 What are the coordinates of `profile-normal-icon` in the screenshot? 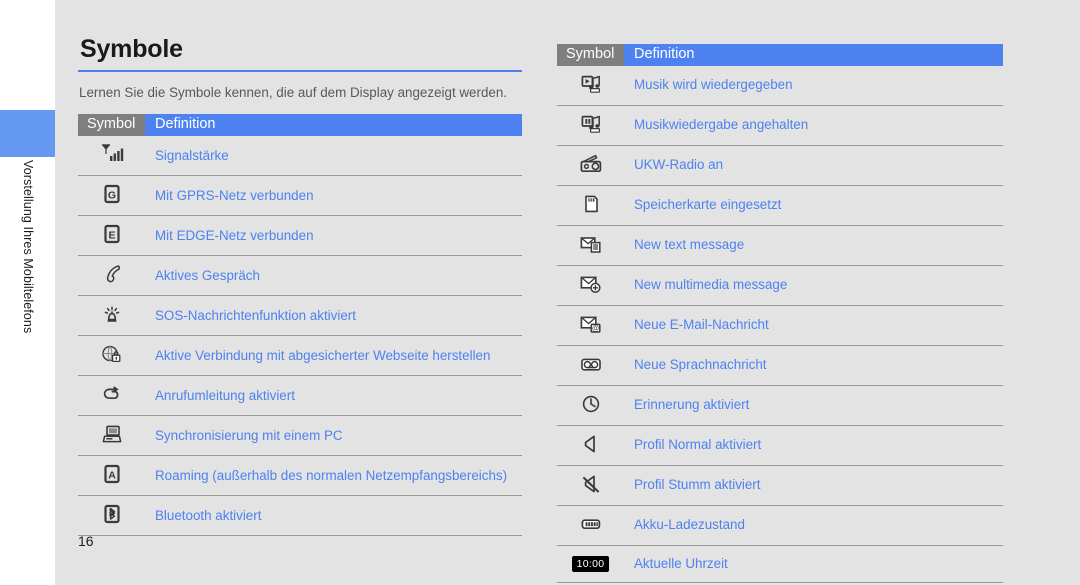 It's located at (591, 444).